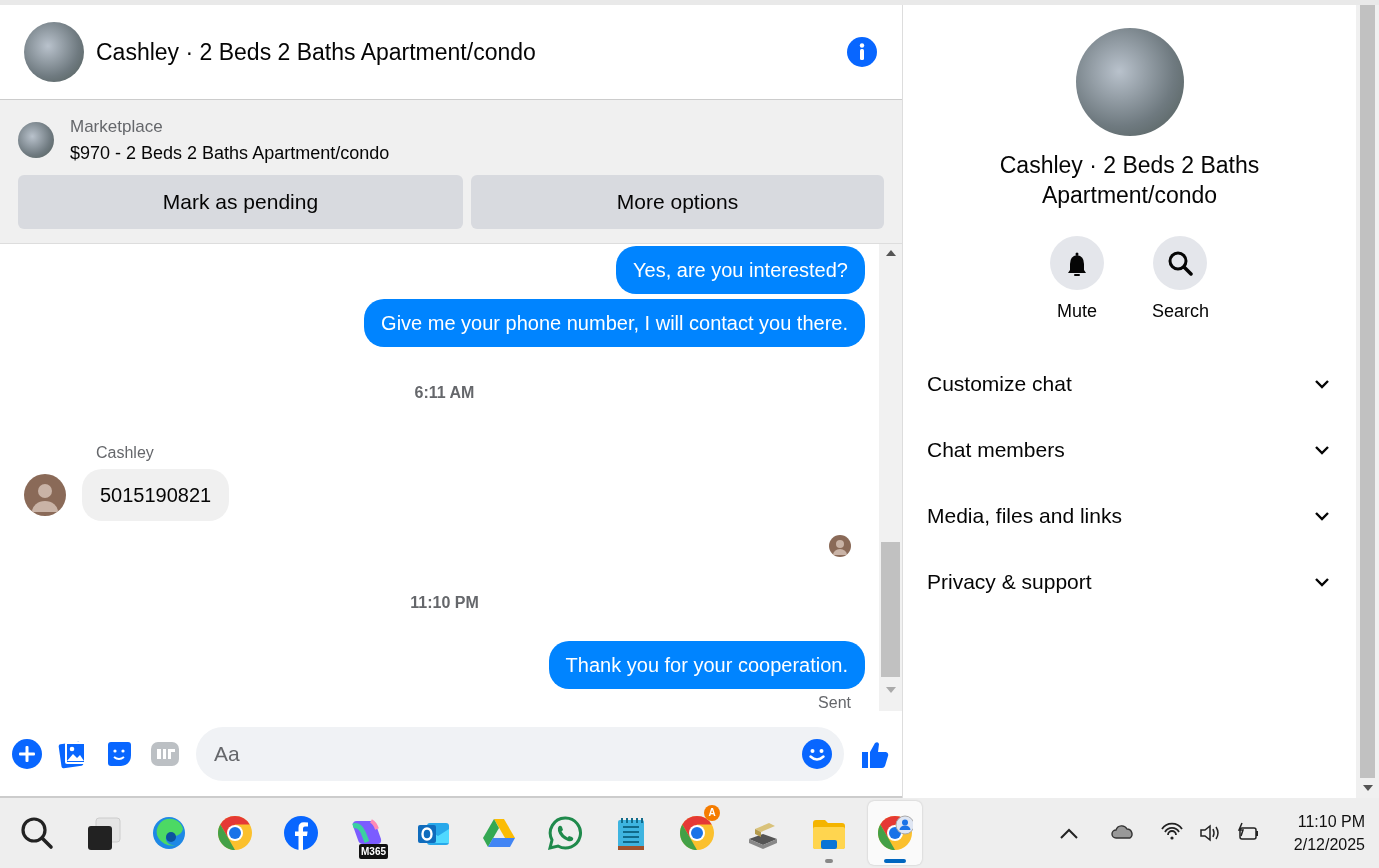 The image size is (1379, 868). I want to click on chat-scrollbar, so click(890, 477).